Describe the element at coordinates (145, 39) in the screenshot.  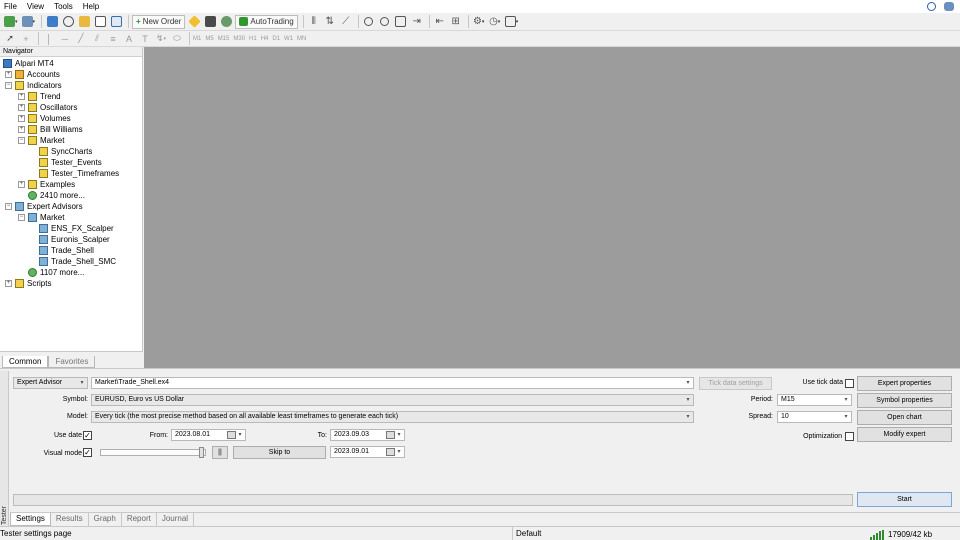
I see `label-button: T` at that location.